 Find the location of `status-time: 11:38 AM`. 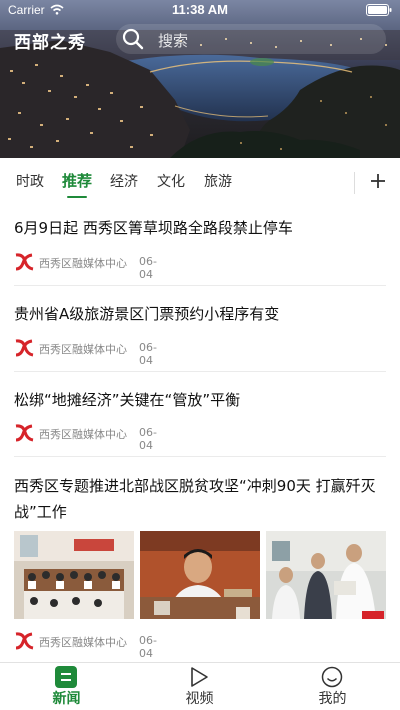

status-time: 11:38 AM is located at coordinates (200, 9).